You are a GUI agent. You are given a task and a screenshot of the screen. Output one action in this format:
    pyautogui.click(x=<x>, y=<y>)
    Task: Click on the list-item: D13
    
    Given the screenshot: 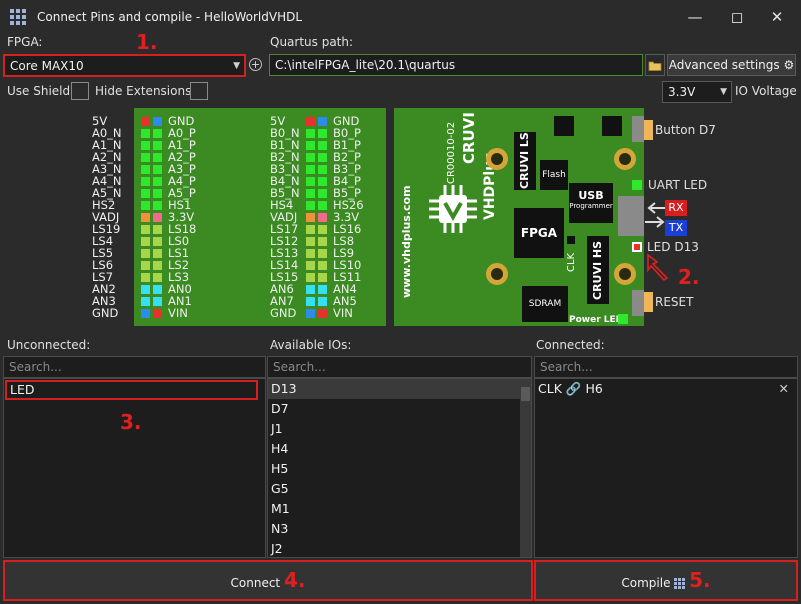 What is the action you would take?
    pyautogui.click(x=399, y=389)
    